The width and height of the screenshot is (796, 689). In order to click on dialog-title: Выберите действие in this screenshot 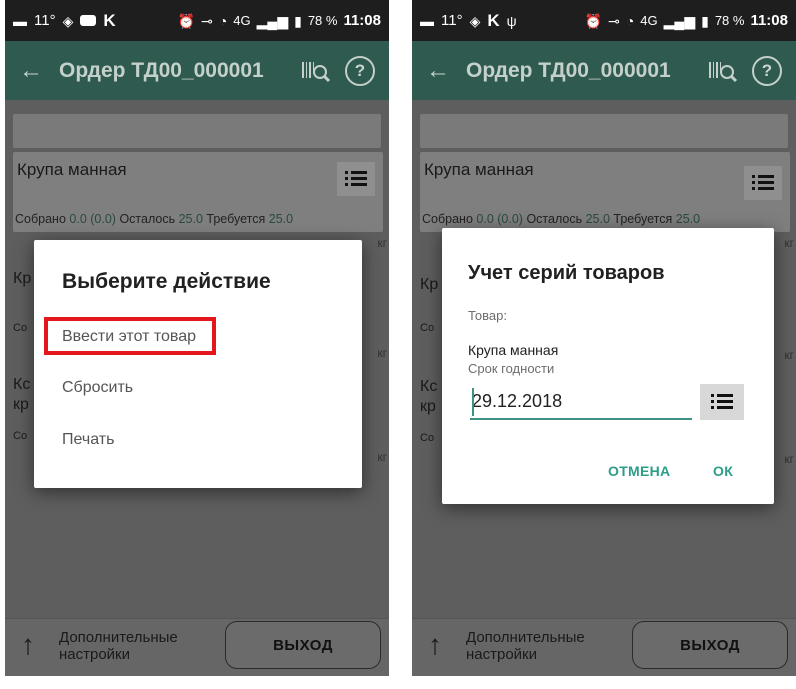, I will do `click(166, 281)`.